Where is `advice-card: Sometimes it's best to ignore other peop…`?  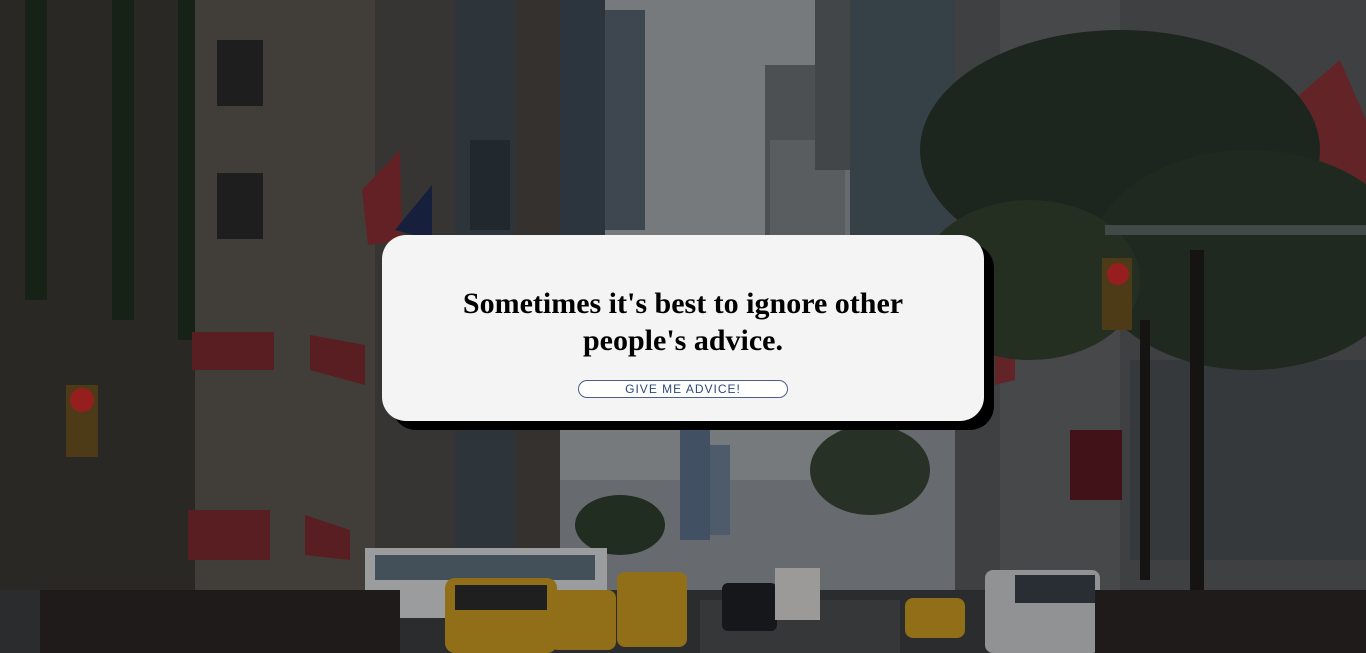
advice-card: Sometimes it's best to ignore other peop… is located at coordinates (683, 328).